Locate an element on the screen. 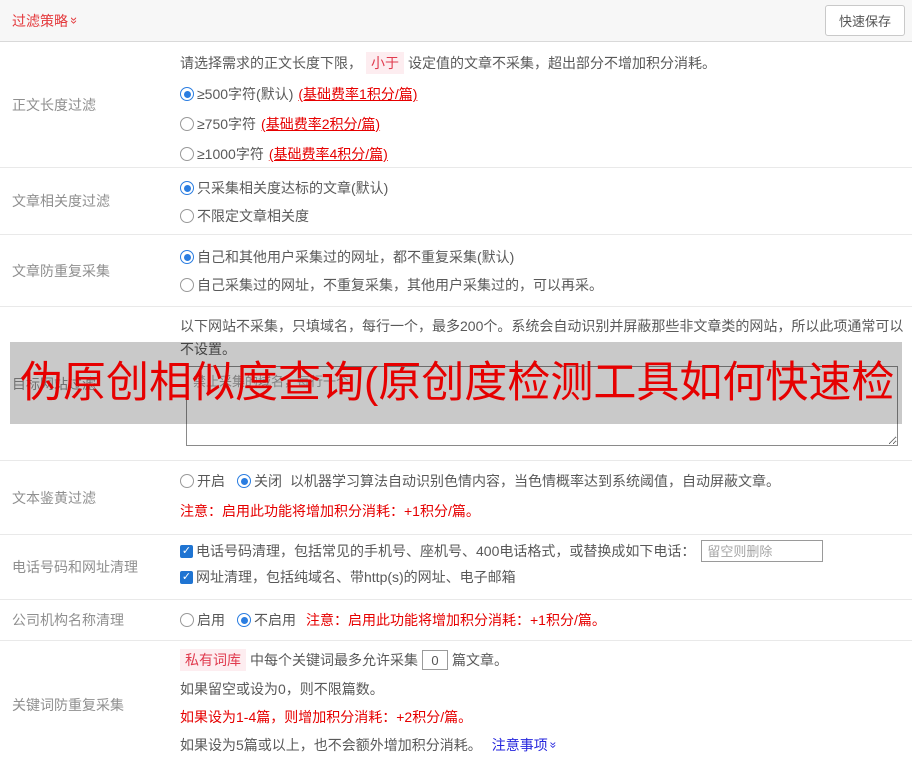 The width and height of the screenshot is (912, 768). length-intro-highlight: 小于 is located at coordinates (385, 63).